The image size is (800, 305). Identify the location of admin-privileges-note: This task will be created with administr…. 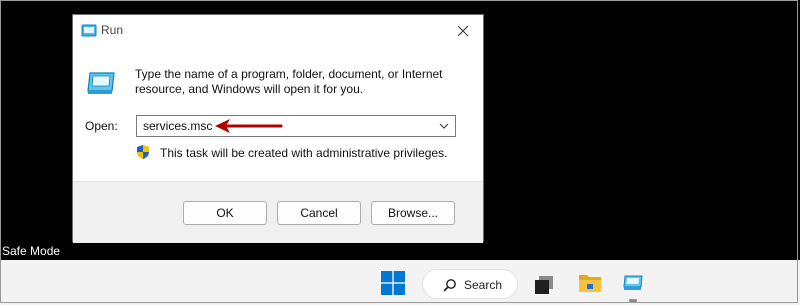
(304, 153).